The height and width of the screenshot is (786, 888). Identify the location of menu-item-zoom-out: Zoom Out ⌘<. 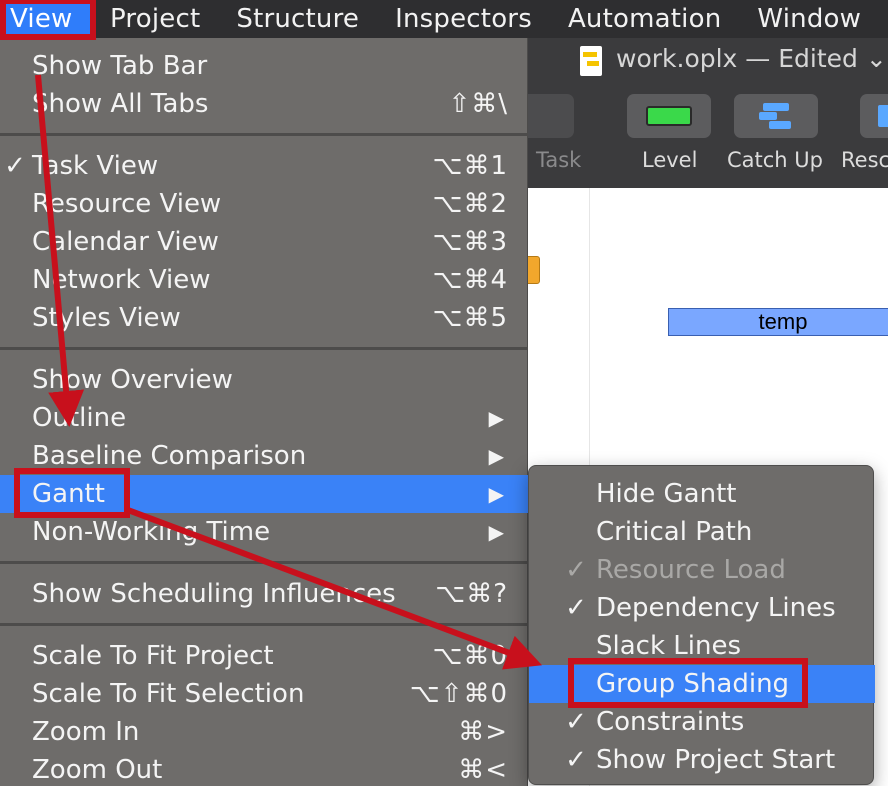
(264, 768).